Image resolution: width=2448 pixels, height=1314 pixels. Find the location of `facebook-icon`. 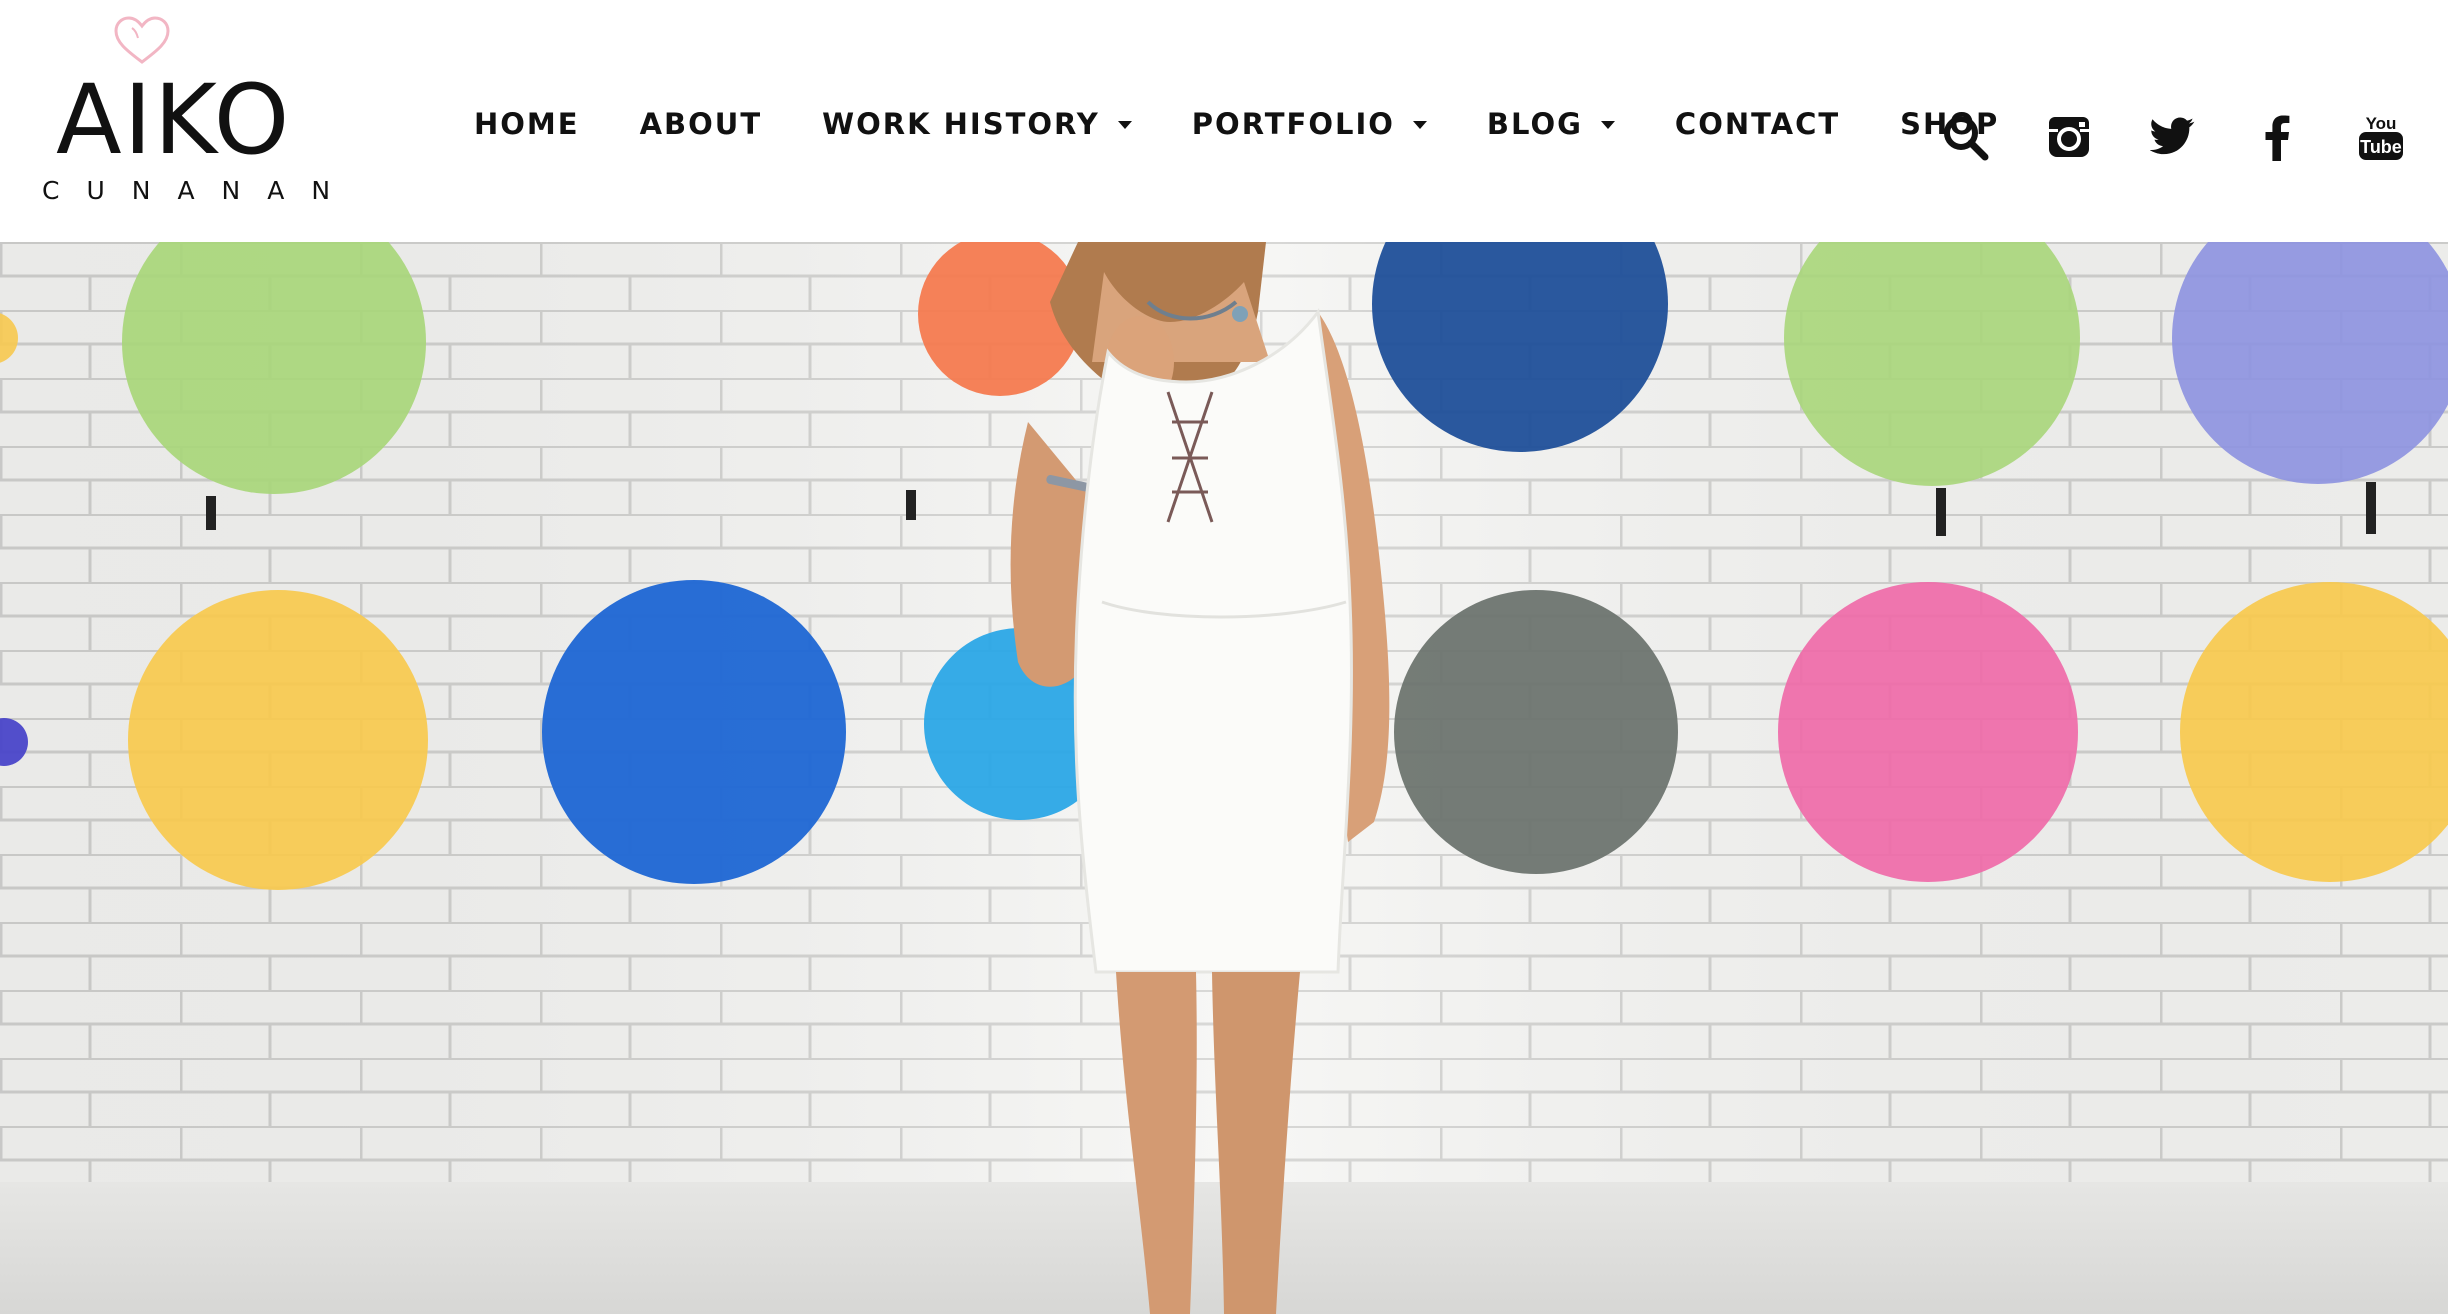

facebook-icon is located at coordinates (2277, 137).